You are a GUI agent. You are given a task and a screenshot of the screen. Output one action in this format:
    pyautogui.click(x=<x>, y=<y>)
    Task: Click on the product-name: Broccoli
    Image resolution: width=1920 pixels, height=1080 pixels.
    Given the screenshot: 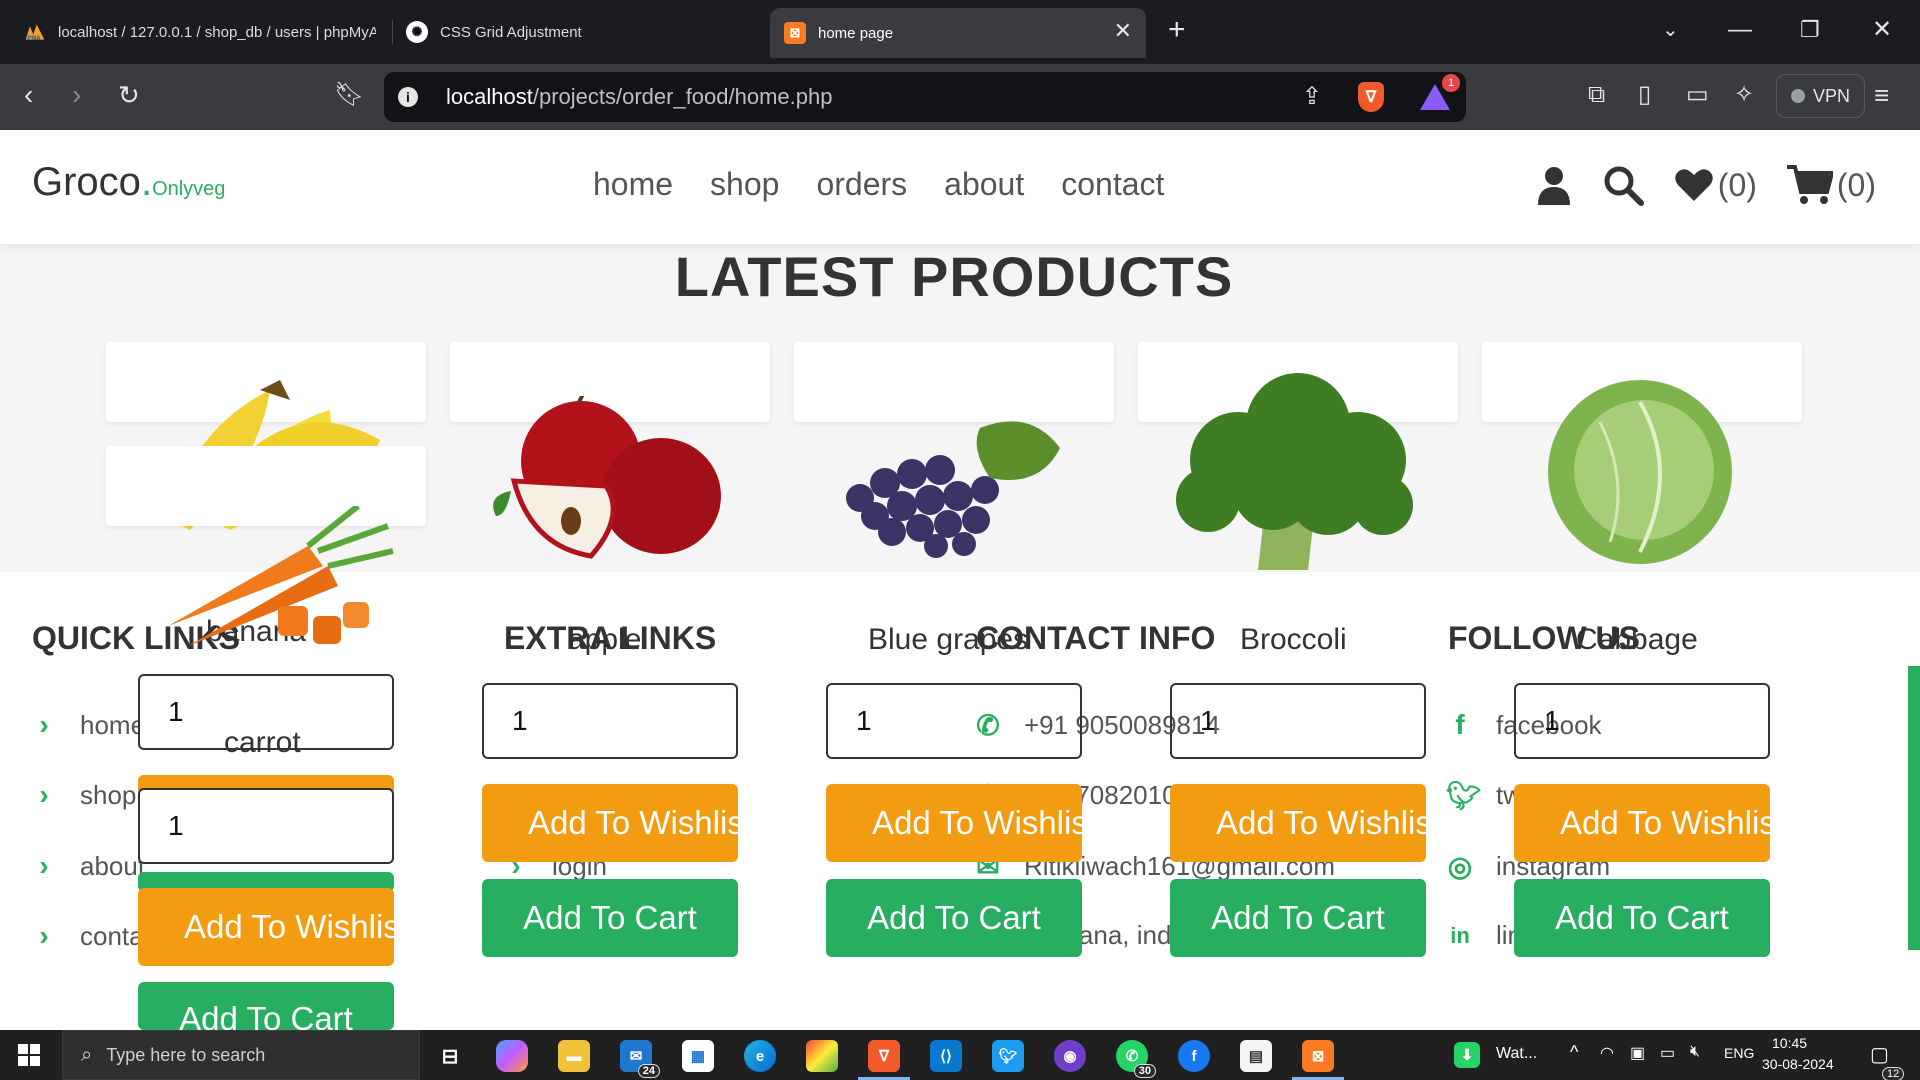 What is the action you would take?
    pyautogui.click(x=1293, y=639)
    